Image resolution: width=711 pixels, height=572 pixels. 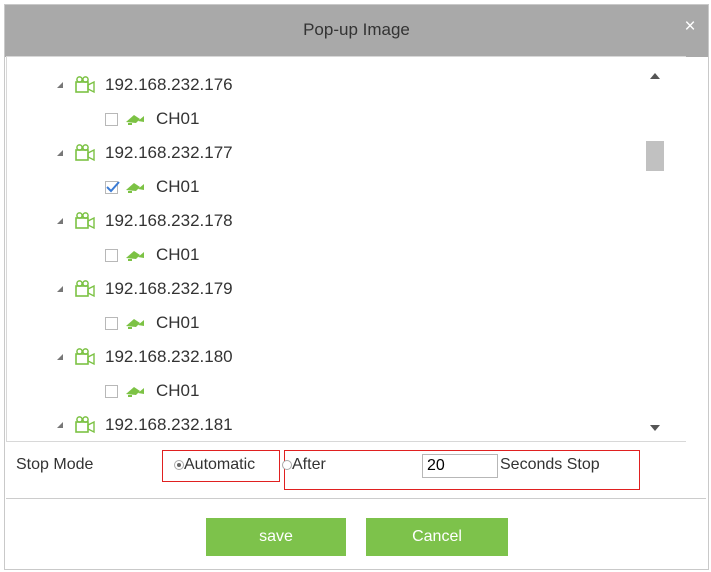 What do you see at coordinates (356, 498) in the screenshot?
I see `footer-divider` at bounding box center [356, 498].